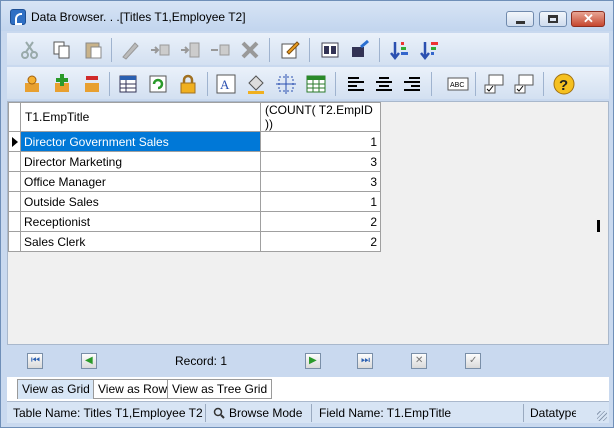  What do you see at coordinates (494, 84) in the screenshot?
I see `comment-icon` at bounding box center [494, 84].